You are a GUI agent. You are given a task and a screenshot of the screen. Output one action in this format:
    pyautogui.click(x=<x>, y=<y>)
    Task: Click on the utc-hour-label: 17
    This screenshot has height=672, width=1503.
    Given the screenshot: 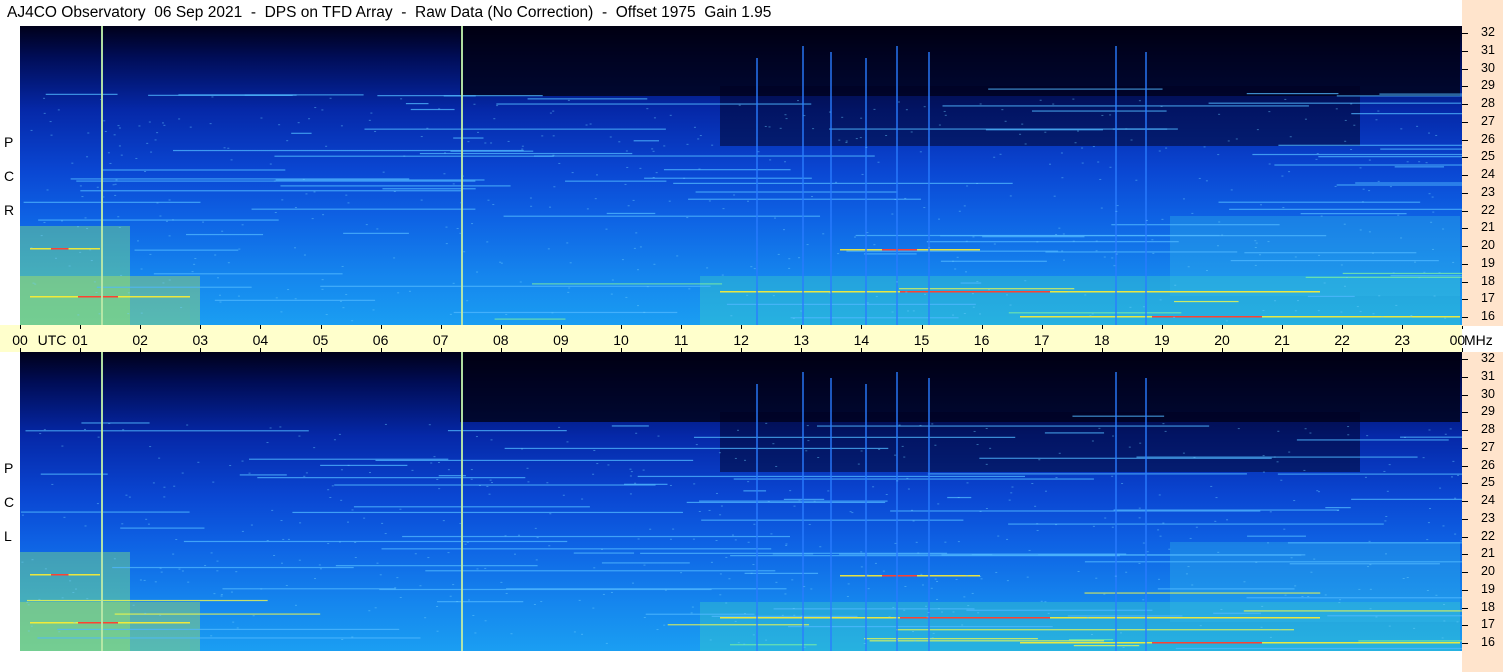 What is the action you would take?
    pyautogui.click(x=1041, y=340)
    